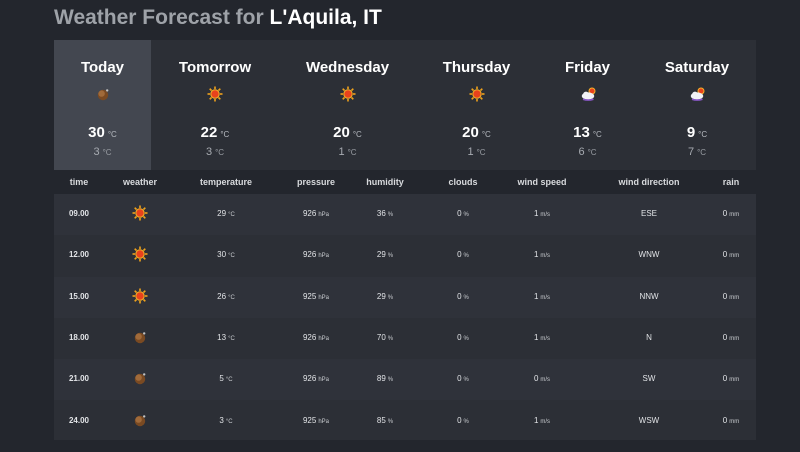 This screenshot has width=800, height=452. I want to click on humidity-cell: 89%, so click(385, 379).